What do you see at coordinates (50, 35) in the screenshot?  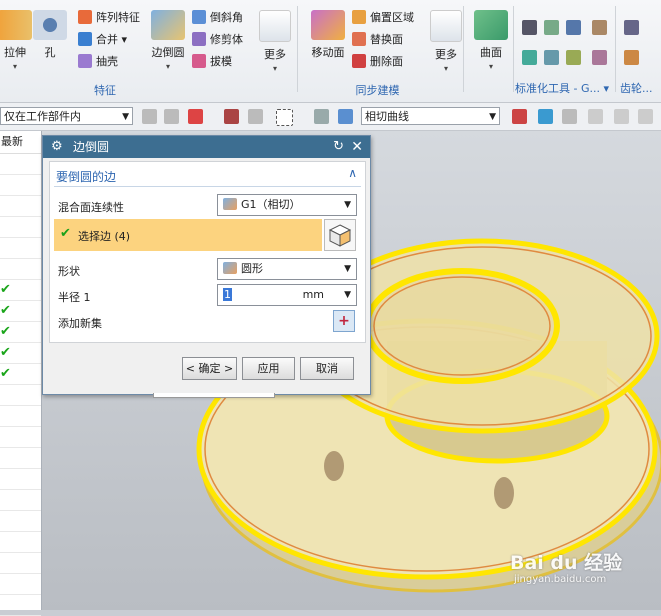 I see `hole-button: 孔` at bounding box center [50, 35].